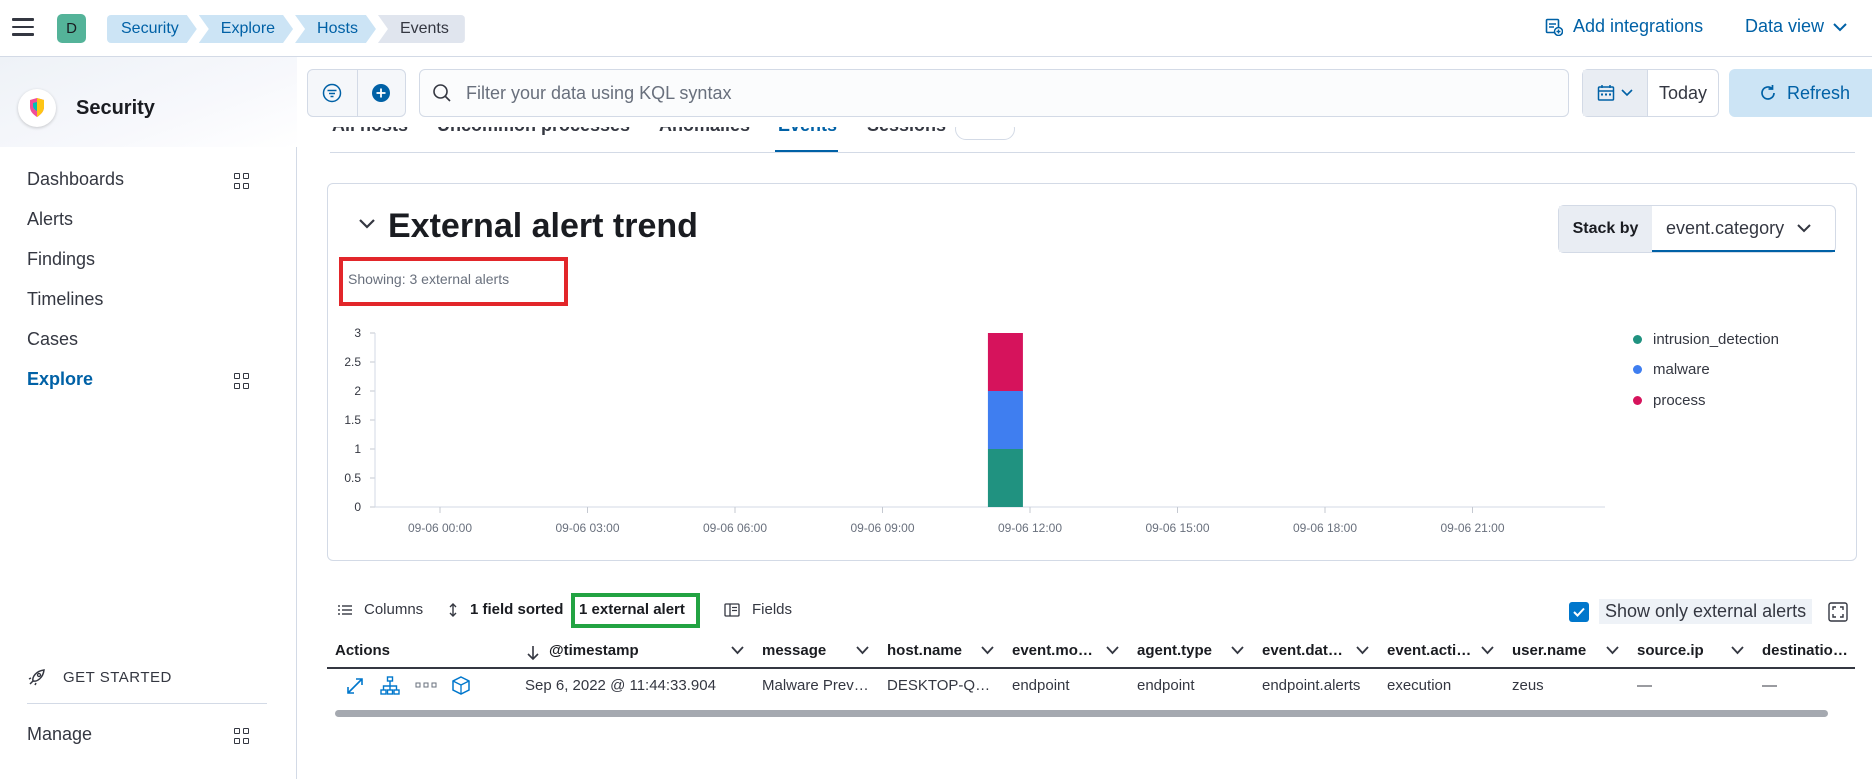  I want to click on cell-user-name: zeus, so click(1528, 685).